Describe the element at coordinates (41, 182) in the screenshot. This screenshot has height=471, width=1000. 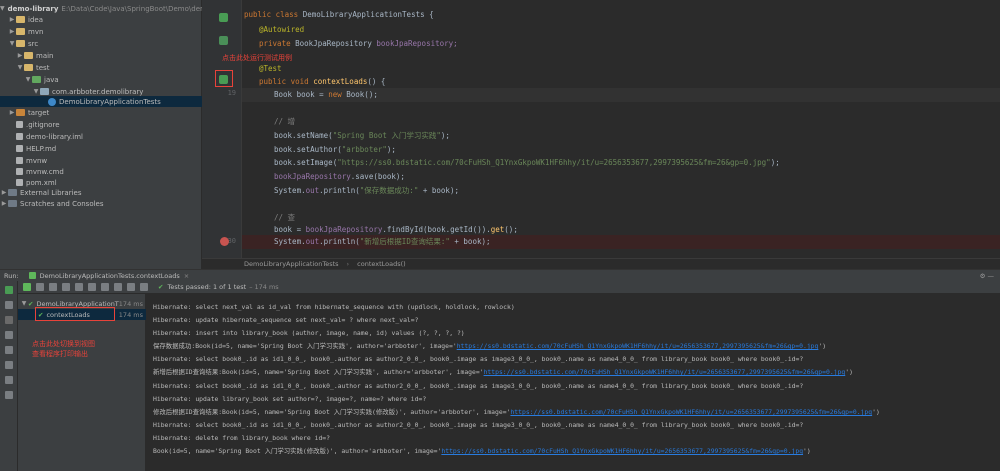
I see `tree-item-label: pom.xml` at that location.